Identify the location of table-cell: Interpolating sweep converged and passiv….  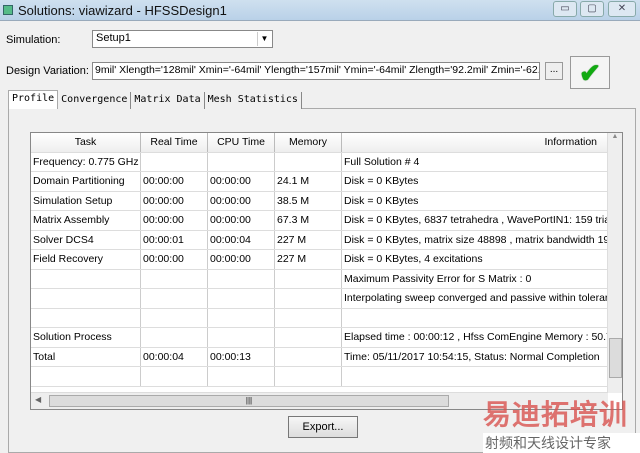
(476, 298).